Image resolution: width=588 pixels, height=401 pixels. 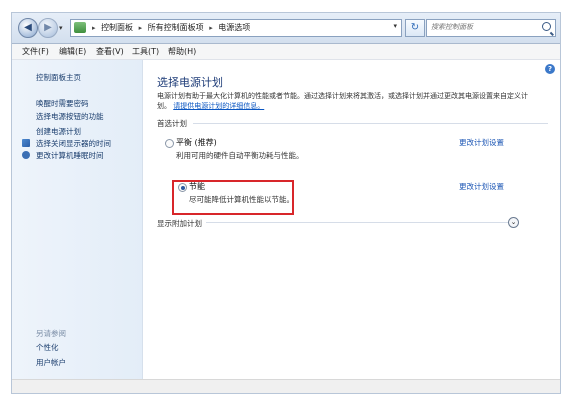 I want to click on plan-desc-power-saver: 尽可能降低计算机性能以节能。, so click(x=241, y=199).